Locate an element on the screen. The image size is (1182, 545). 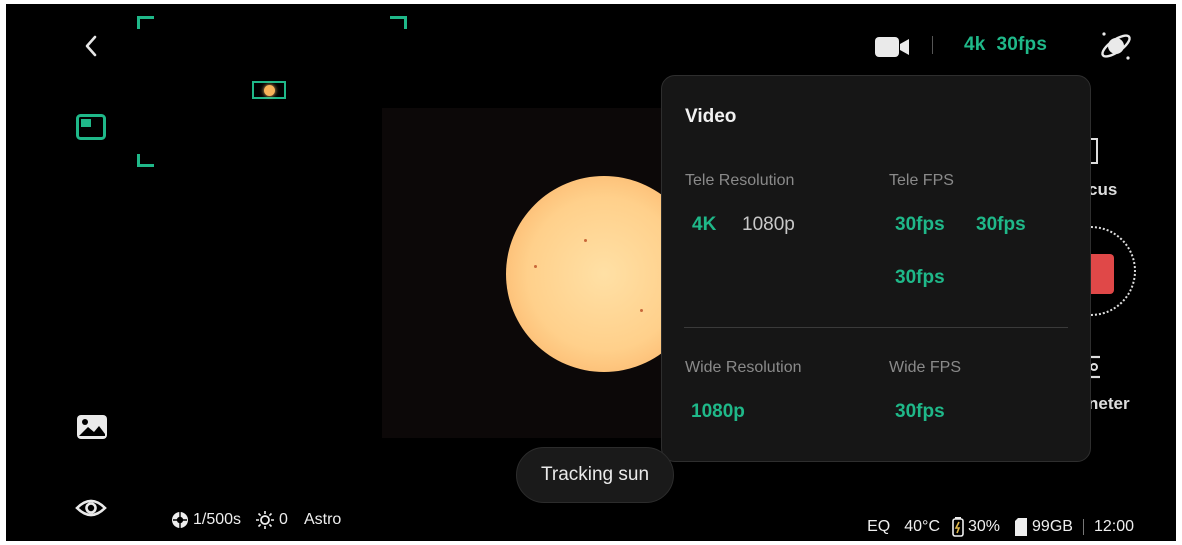
target-marker is located at coordinates (269, 90).